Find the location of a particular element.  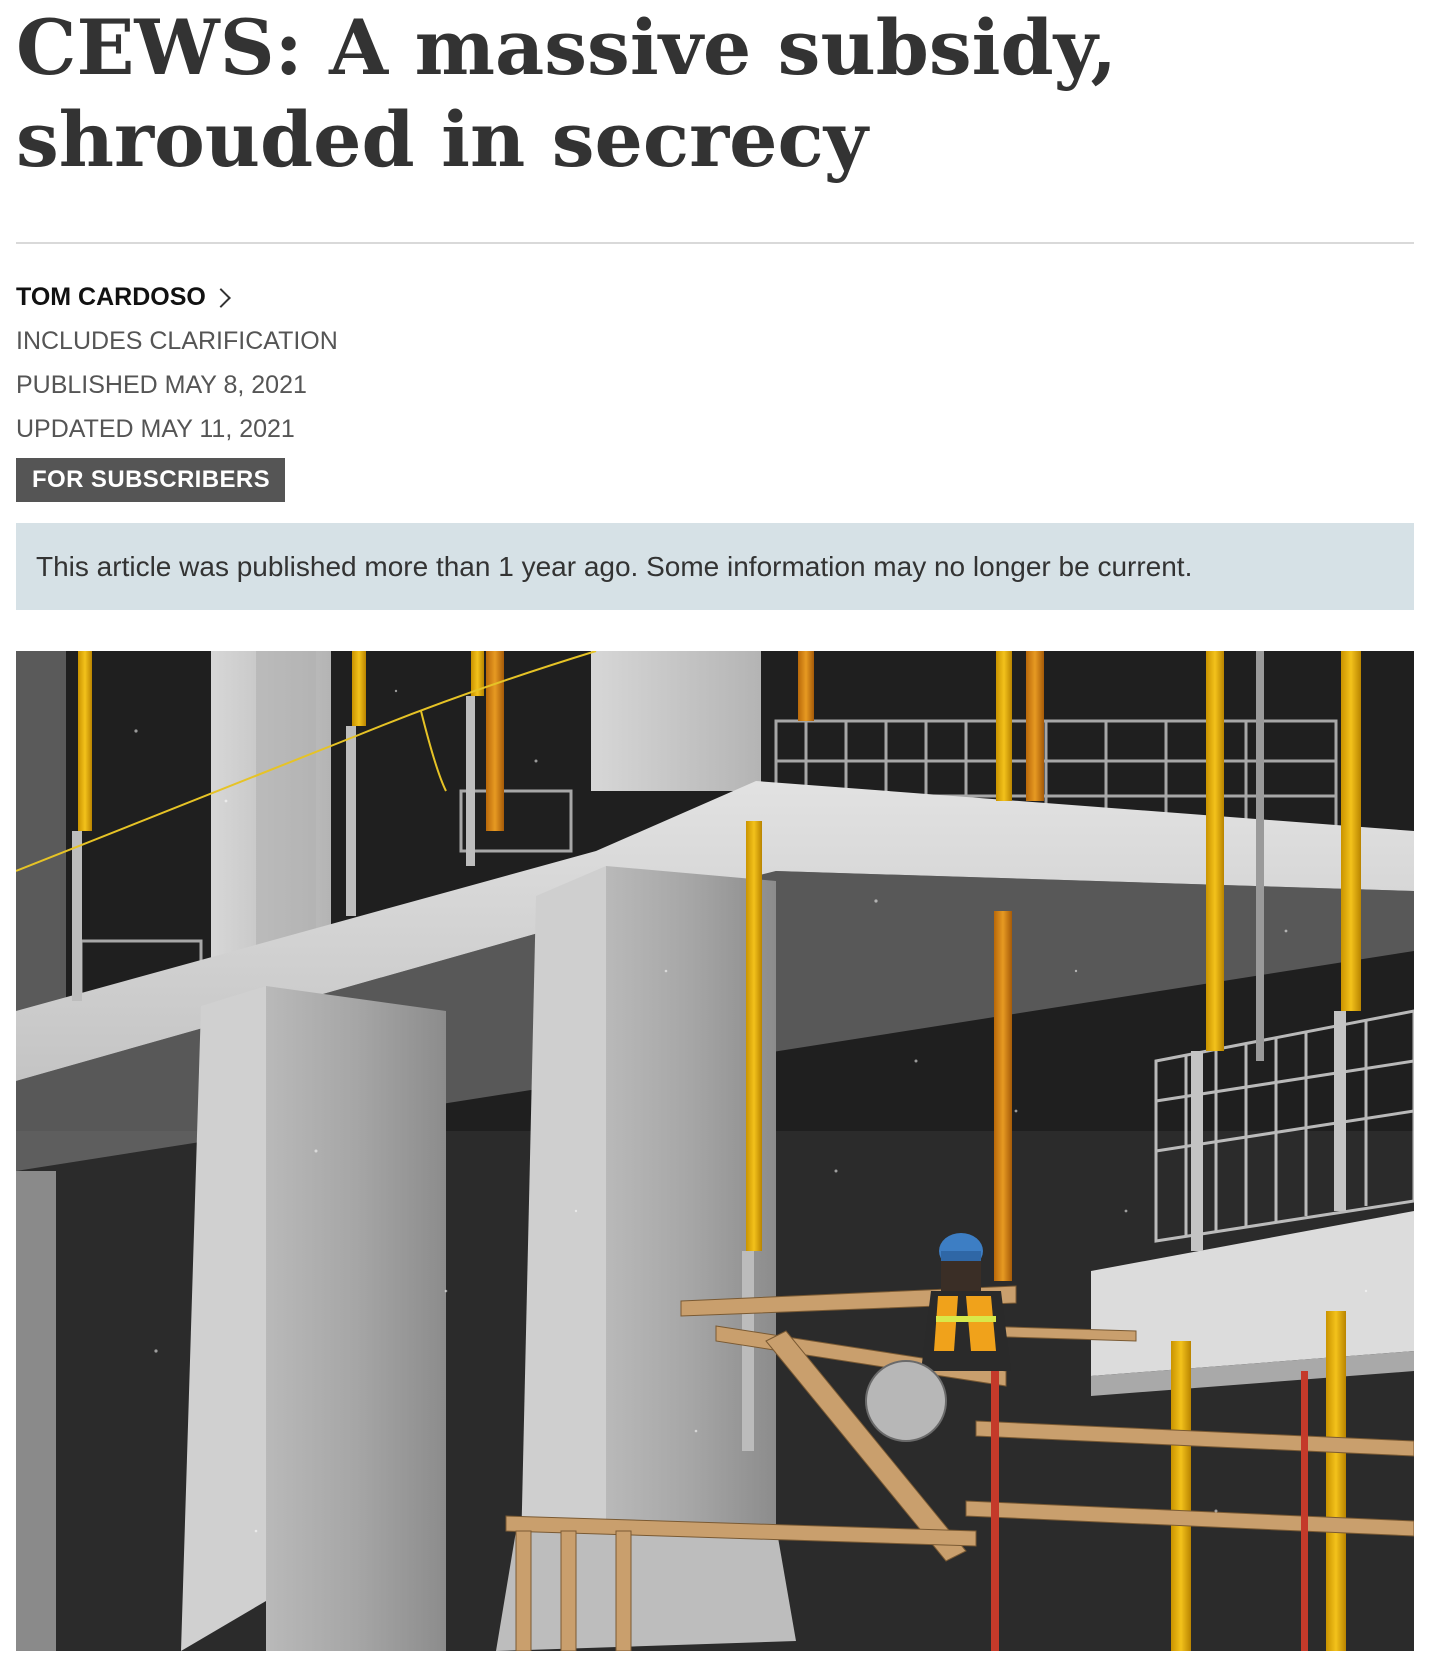

clarification-note: INCLUDES CLARIFICATION is located at coordinates (177, 341).